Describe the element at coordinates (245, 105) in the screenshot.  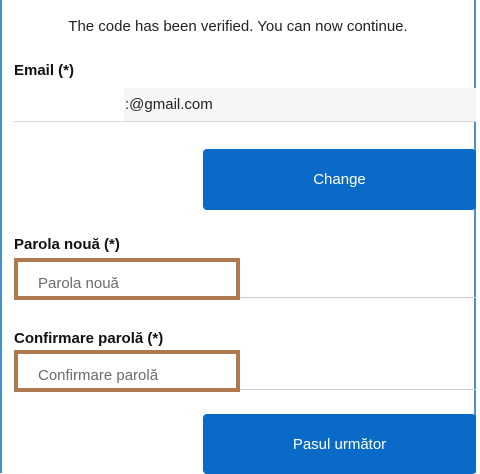
I see `email-field: :@gmail.com` at that location.